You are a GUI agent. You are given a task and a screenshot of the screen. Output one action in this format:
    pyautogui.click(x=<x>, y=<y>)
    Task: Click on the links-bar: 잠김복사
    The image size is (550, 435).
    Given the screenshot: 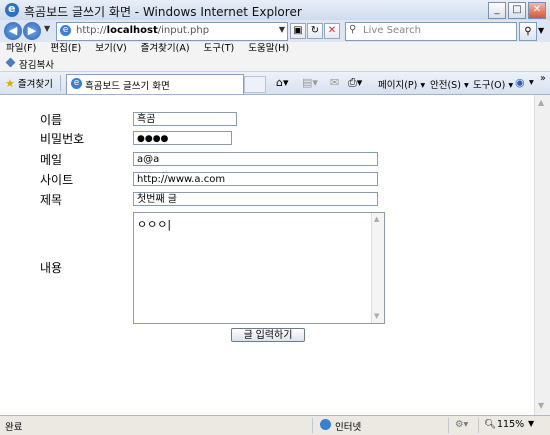 What is the action you would take?
    pyautogui.click(x=275, y=64)
    